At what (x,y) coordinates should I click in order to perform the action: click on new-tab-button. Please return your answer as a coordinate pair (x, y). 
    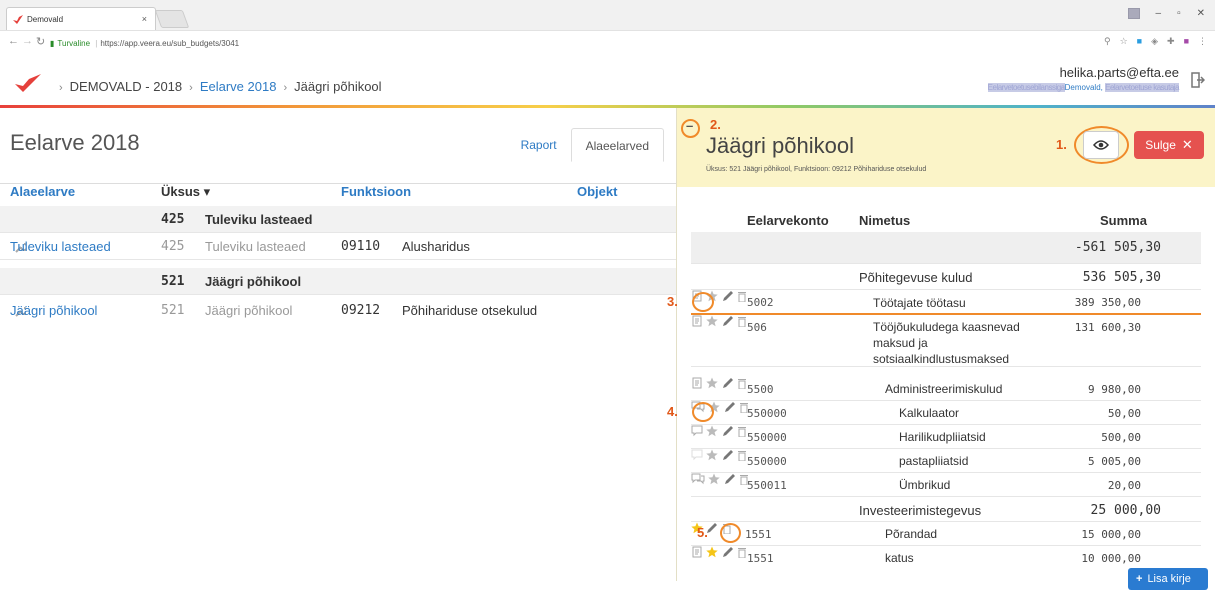
    Looking at the image, I should click on (172, 19).